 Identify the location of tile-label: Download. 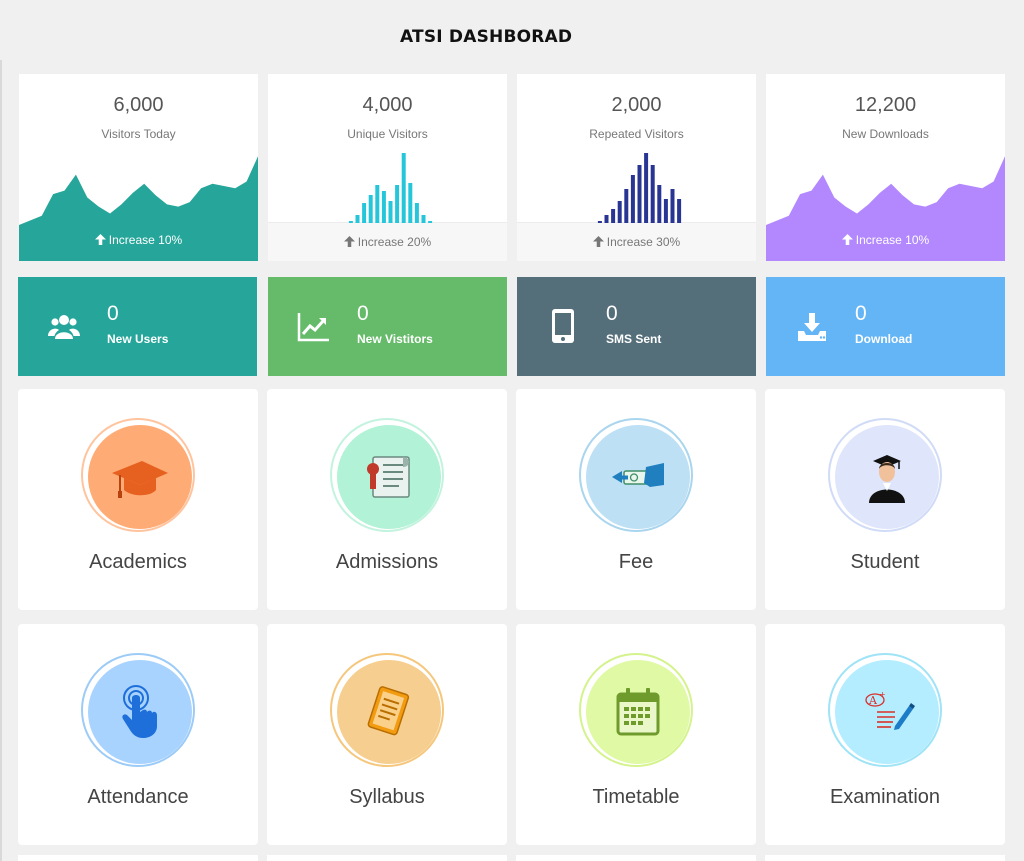
(884, 339).